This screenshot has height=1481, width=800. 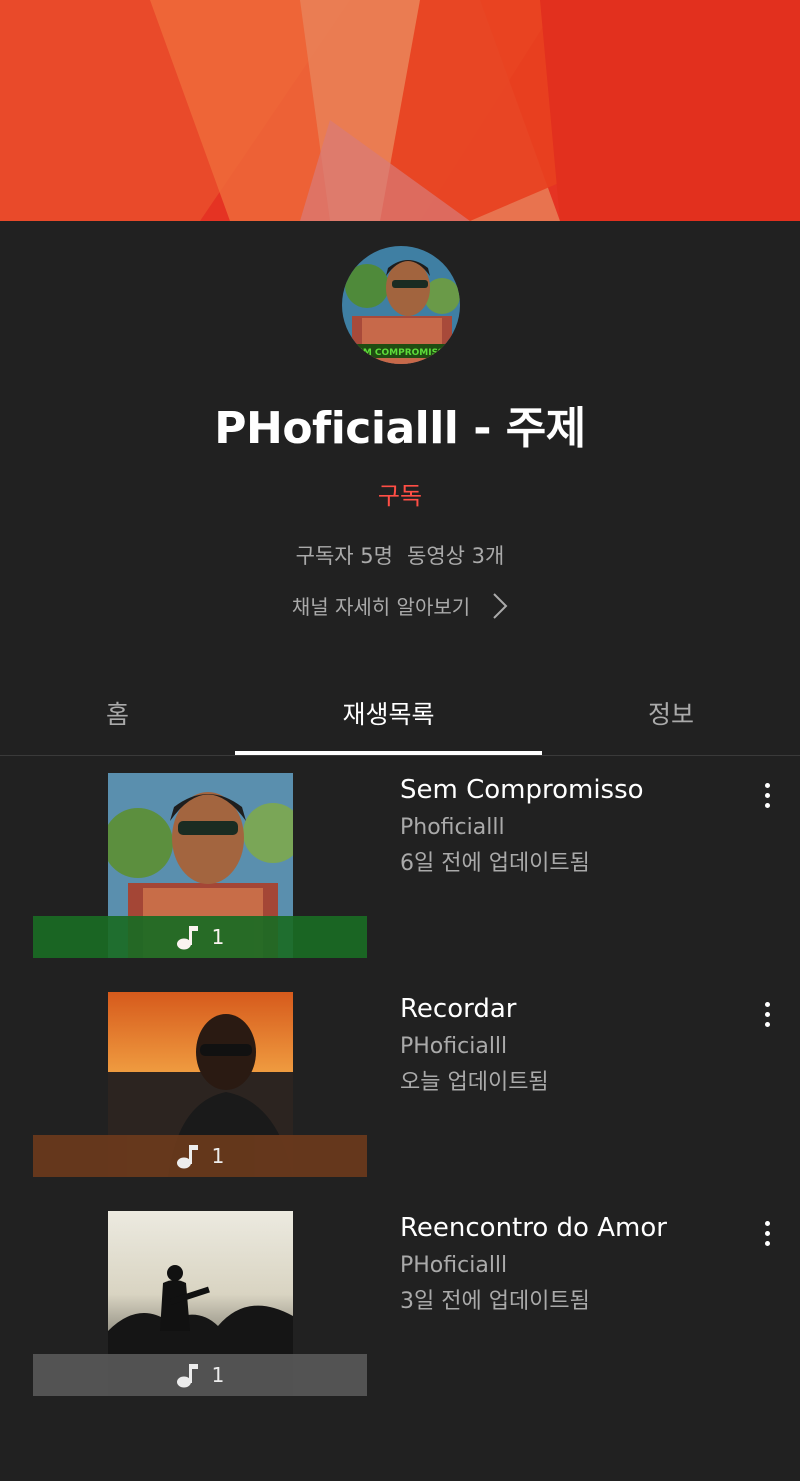 I want to click on playlist-owner: Phoficialll, so click(x=452, y=827).